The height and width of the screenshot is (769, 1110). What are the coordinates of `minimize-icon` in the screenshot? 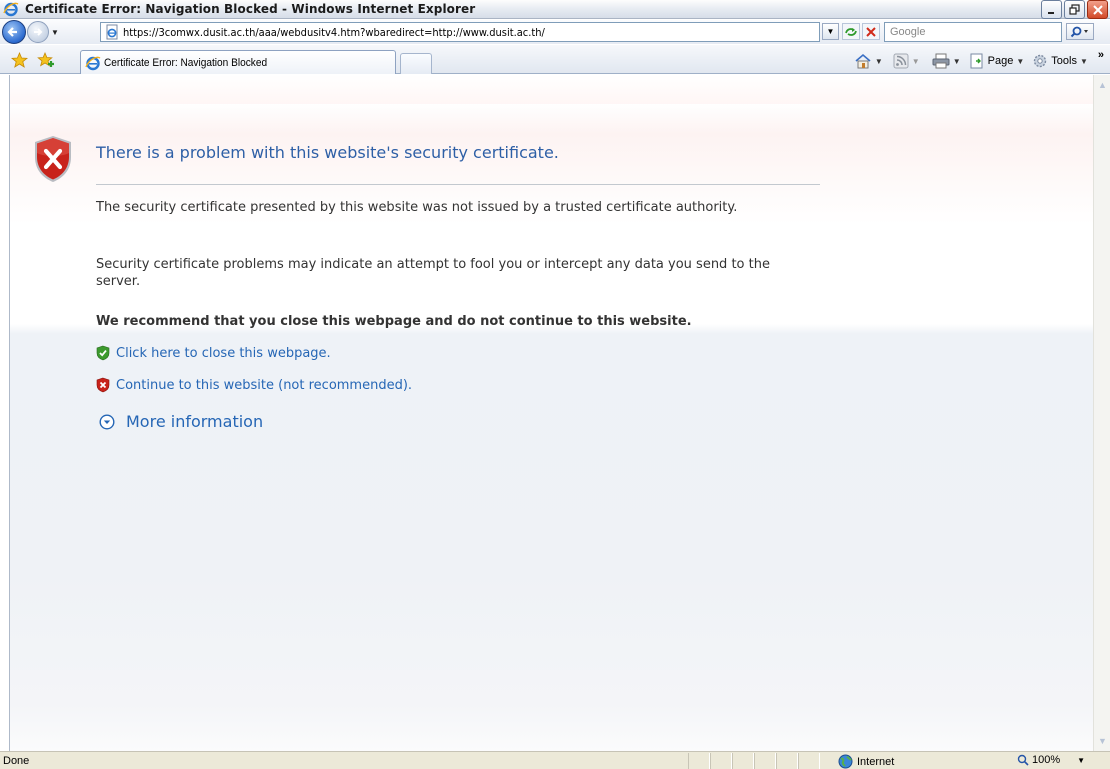 It's located at (1050, 12).